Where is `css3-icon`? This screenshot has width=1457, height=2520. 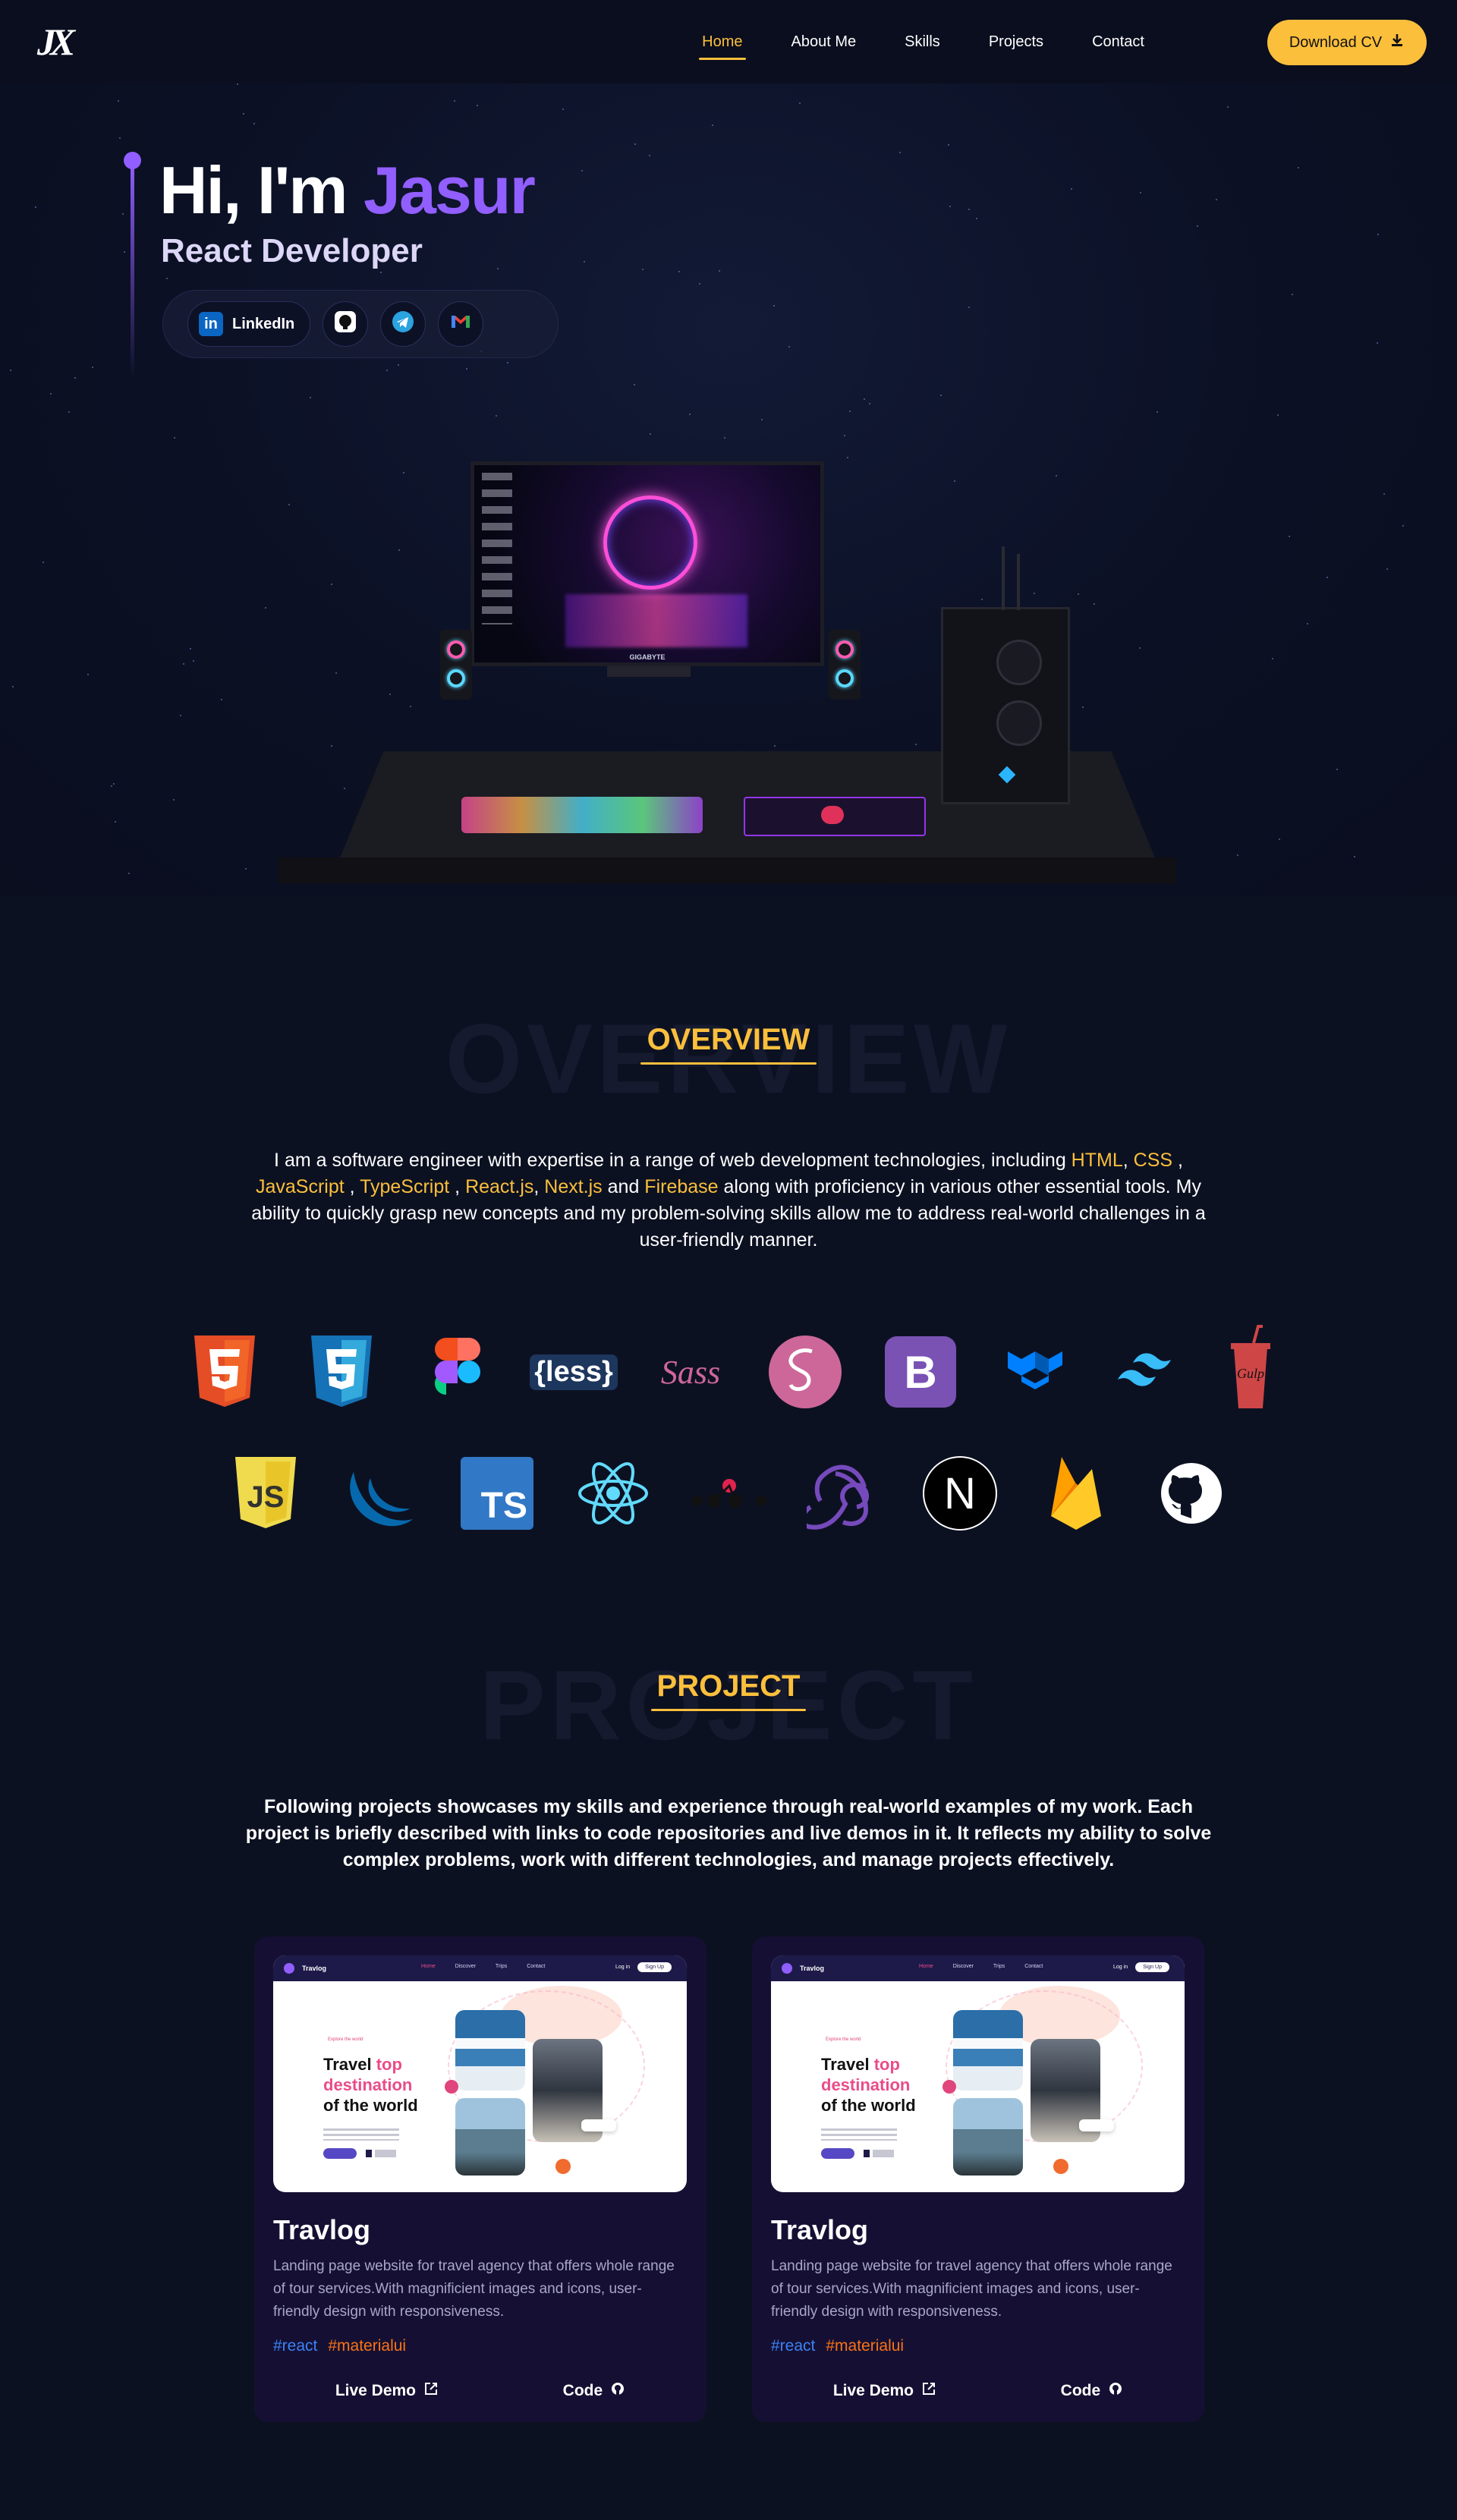
css3-icon is located at coordinates (341, 1372).